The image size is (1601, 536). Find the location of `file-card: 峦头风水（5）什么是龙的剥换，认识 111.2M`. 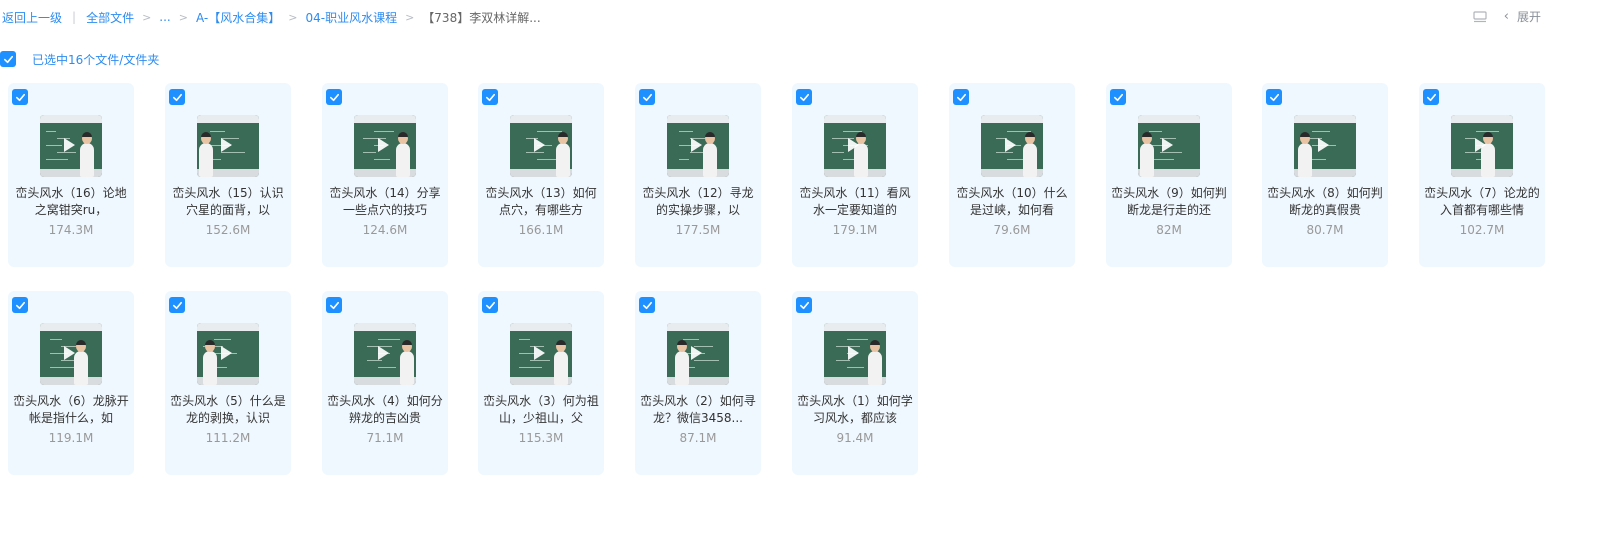

file-card: 峦头风水（5）什么是龙的剥换，认识 111.2M is located at coordinates (228, 383).